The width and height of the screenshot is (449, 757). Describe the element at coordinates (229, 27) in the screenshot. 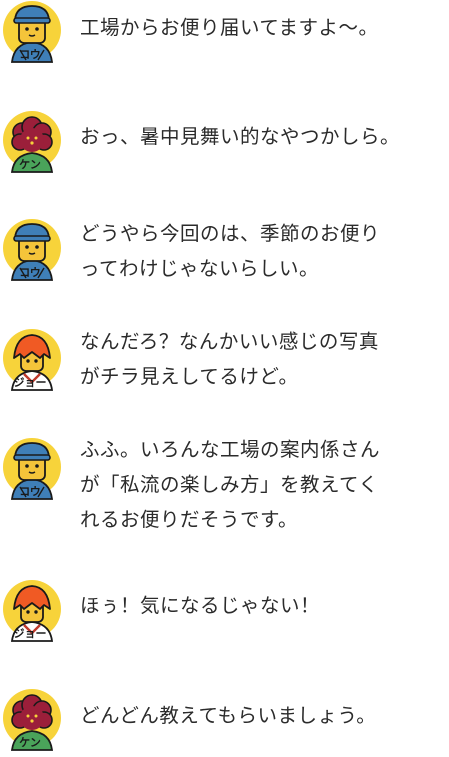

I see `message-text: 工場からお便り届いてますよ〜。` at that location.